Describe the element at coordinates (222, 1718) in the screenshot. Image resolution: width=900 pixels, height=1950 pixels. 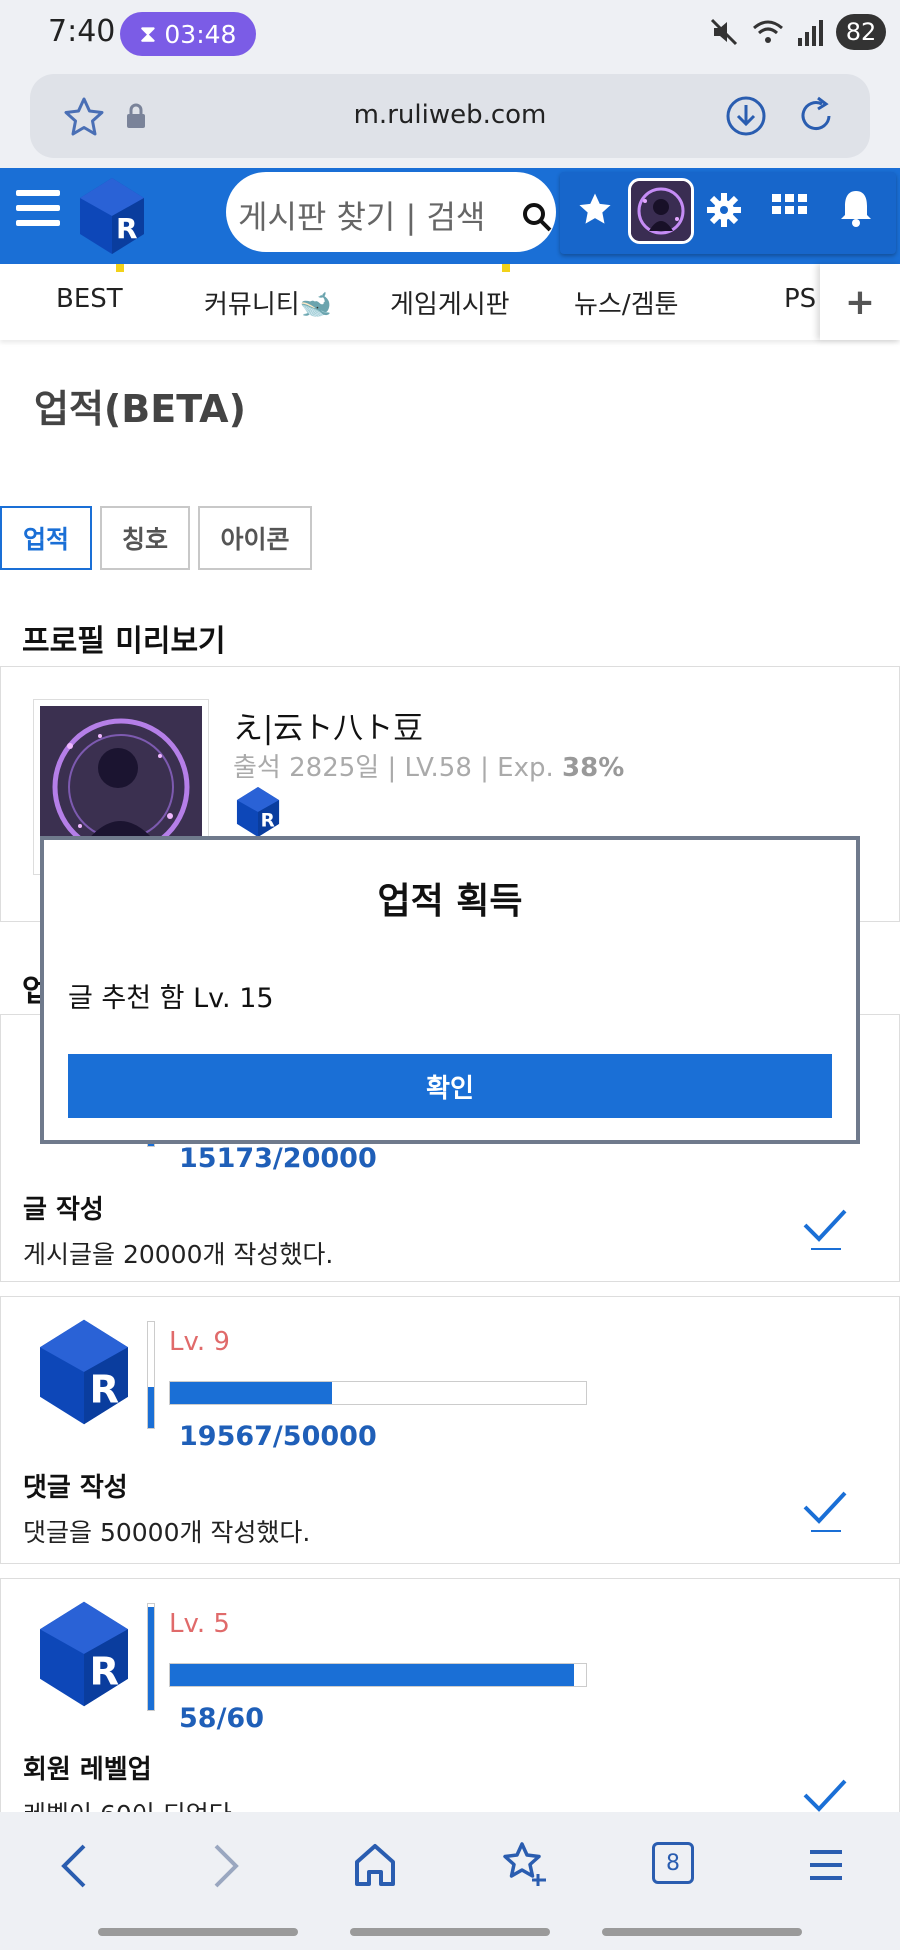
I see `achievement-progress-text: 58/60` at that location.